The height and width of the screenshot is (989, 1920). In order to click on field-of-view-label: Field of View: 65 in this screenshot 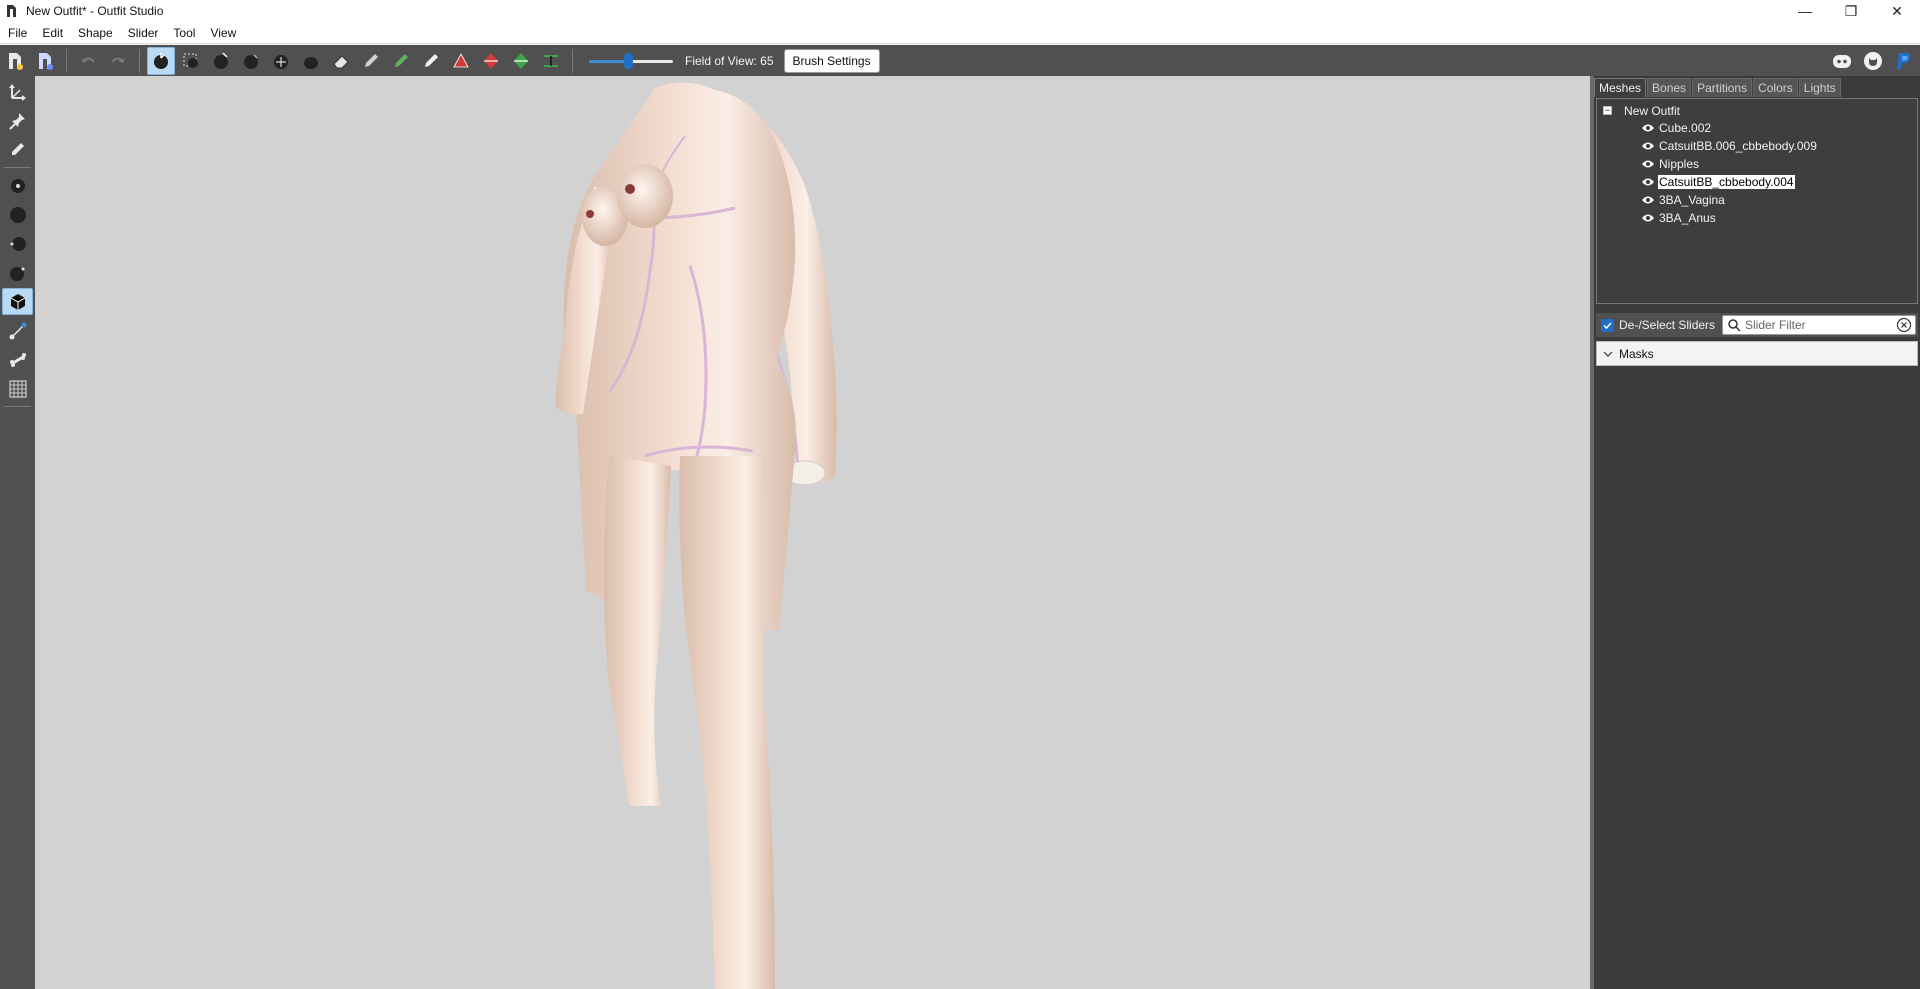, I will do `click(729, 60)`.